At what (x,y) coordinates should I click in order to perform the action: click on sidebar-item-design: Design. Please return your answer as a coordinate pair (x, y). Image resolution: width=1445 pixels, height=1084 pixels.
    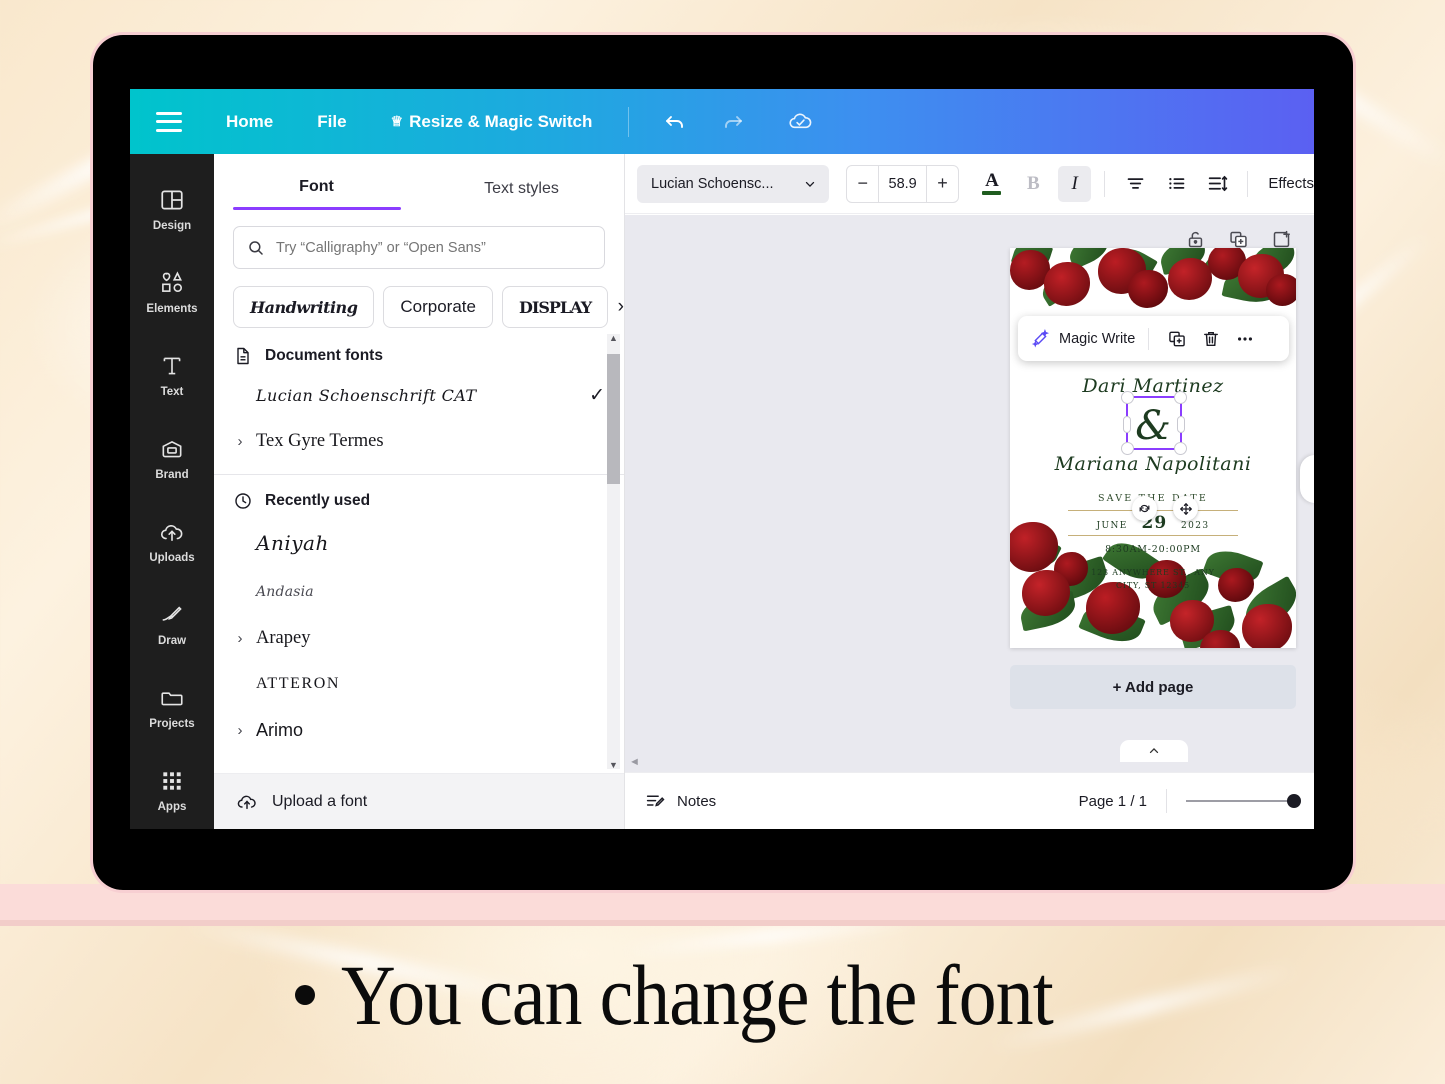
    Looking at the image, I should click on (172, 209).